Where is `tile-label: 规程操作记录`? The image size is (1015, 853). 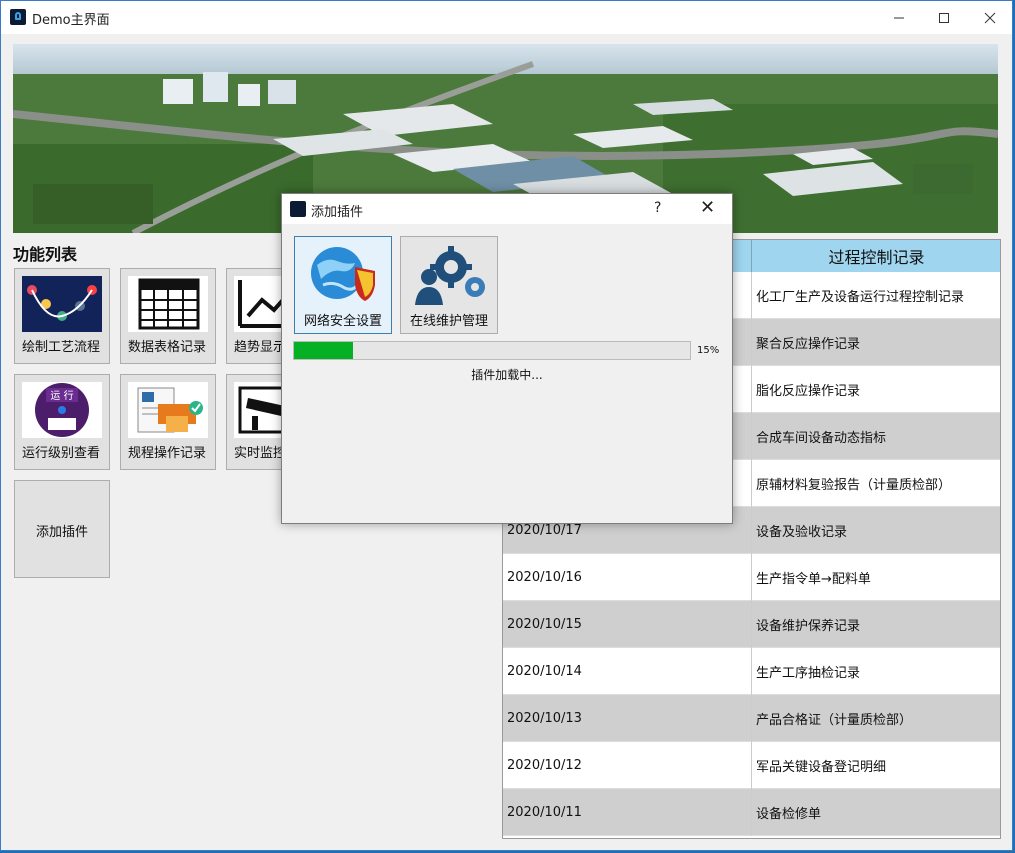
tile-label: 规程操作记录 is located at coordinates (167, 453).